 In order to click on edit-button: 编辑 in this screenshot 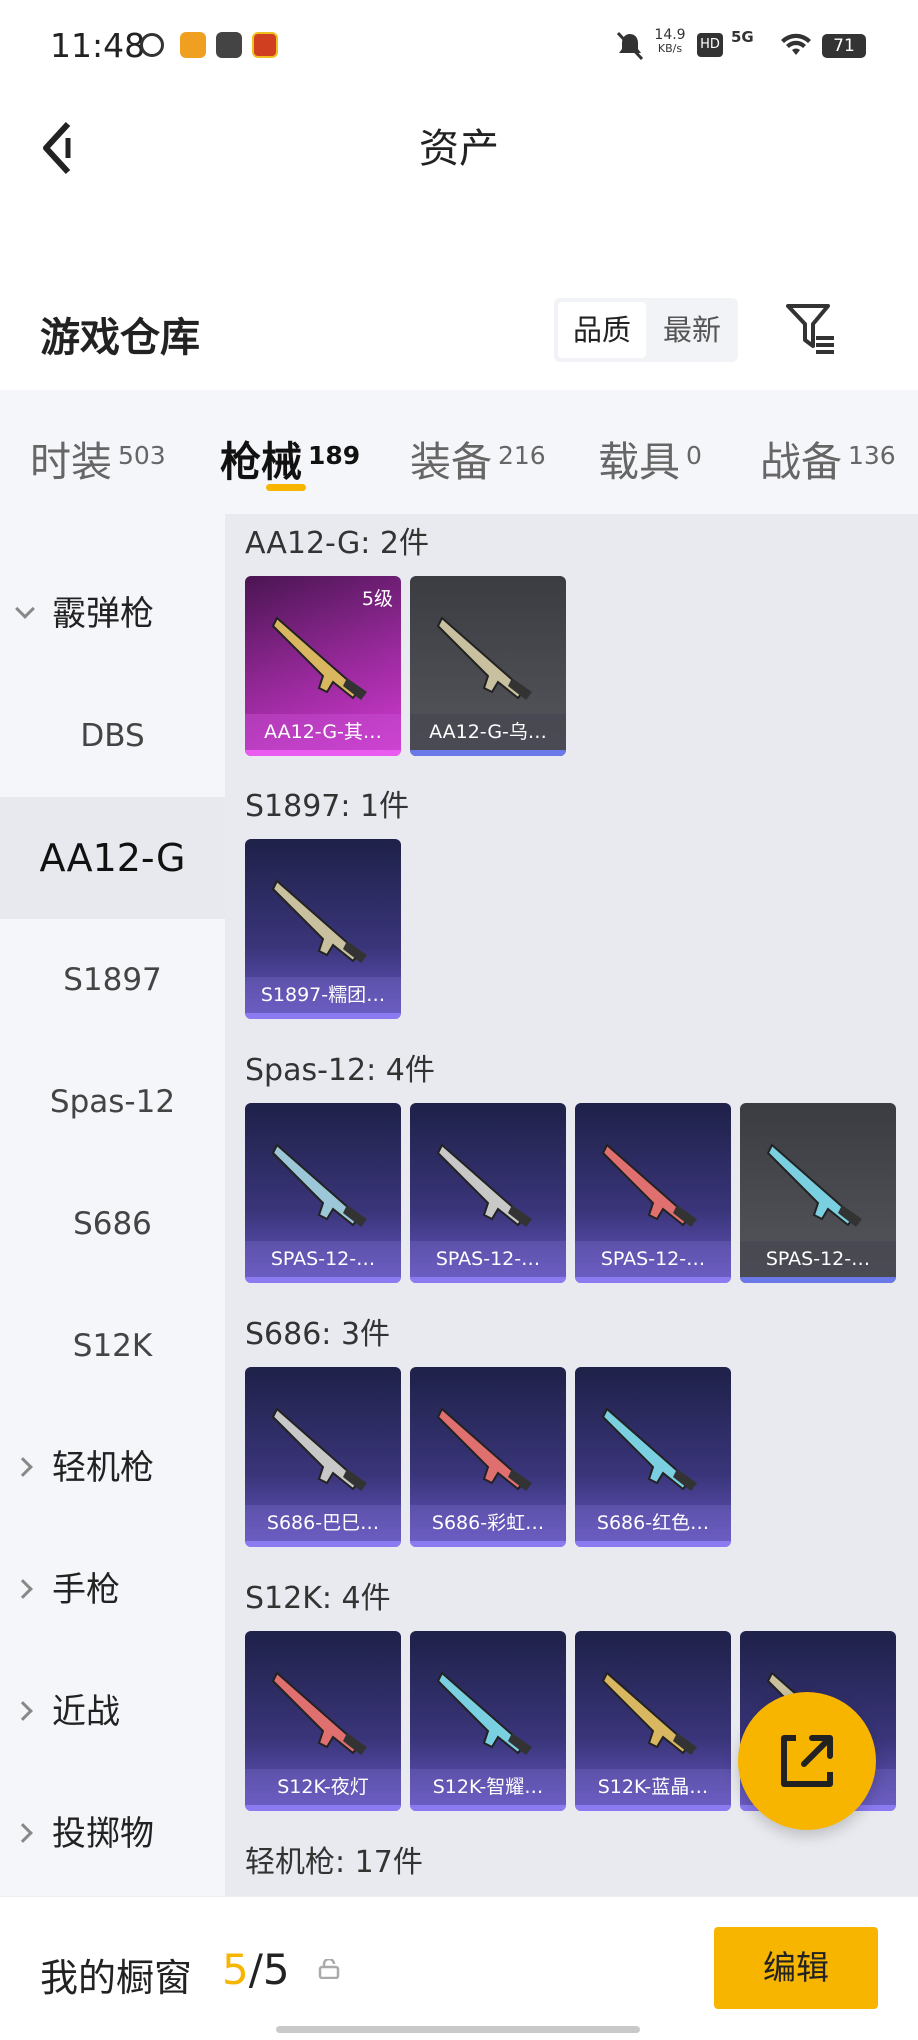, I will do `click(796, 1968)`.